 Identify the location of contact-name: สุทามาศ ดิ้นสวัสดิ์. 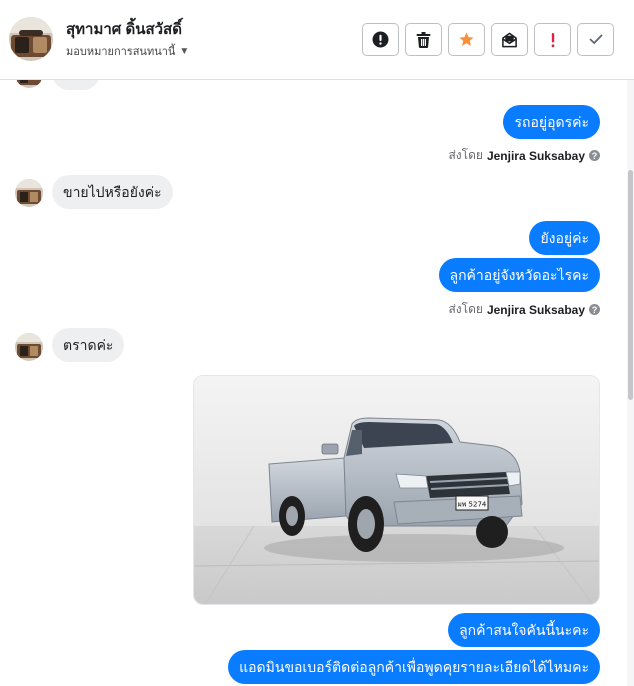
(124, 29).